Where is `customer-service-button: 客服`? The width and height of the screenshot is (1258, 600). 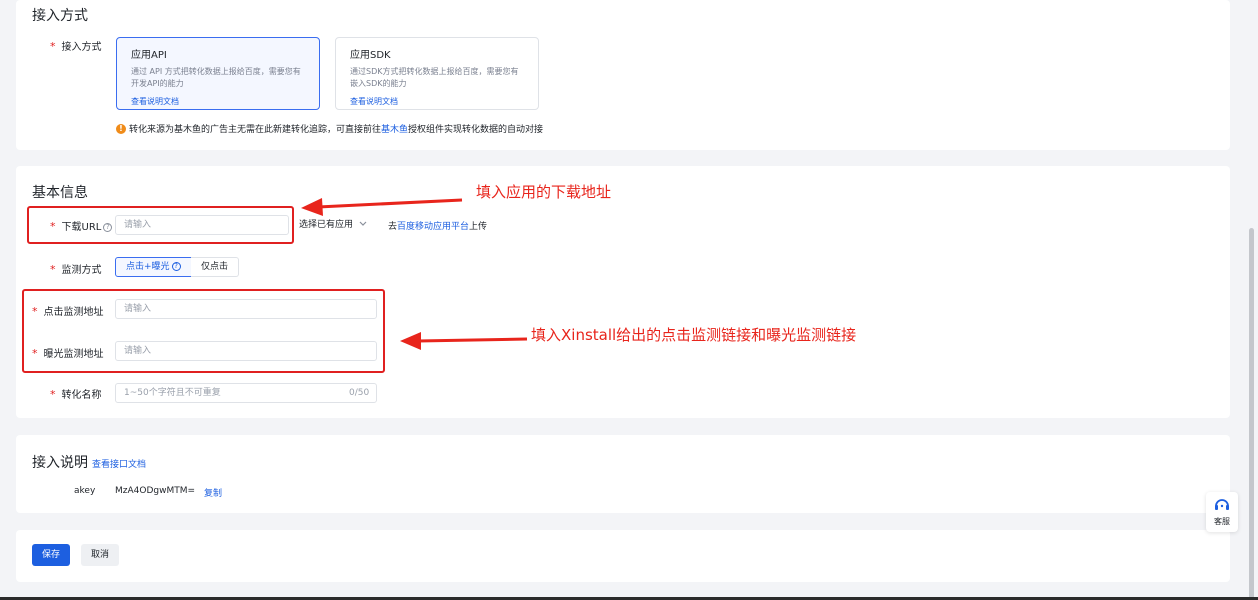 customer-service-button: 客服 is located at coordinates (1222, 512).